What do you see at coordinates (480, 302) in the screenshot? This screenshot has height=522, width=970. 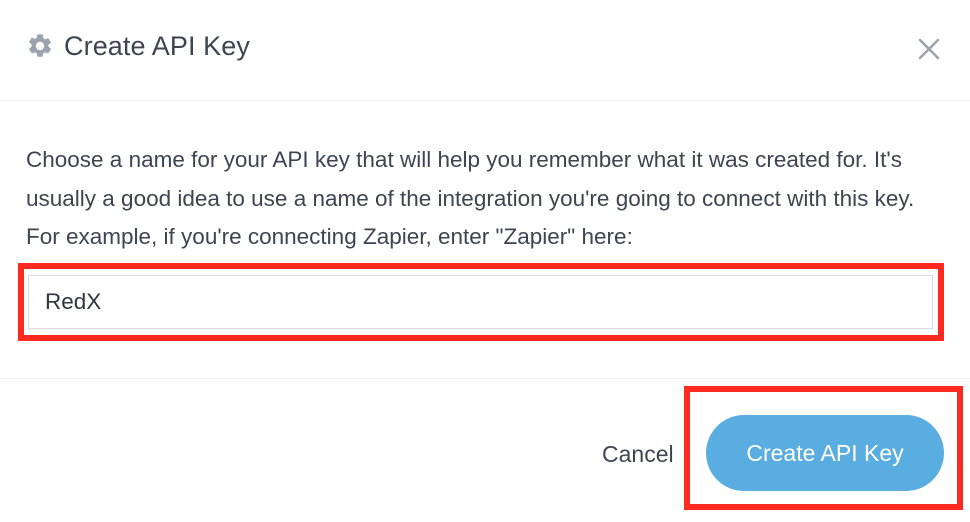 I see `api-key-name-input` at bounding box center [480, 302].